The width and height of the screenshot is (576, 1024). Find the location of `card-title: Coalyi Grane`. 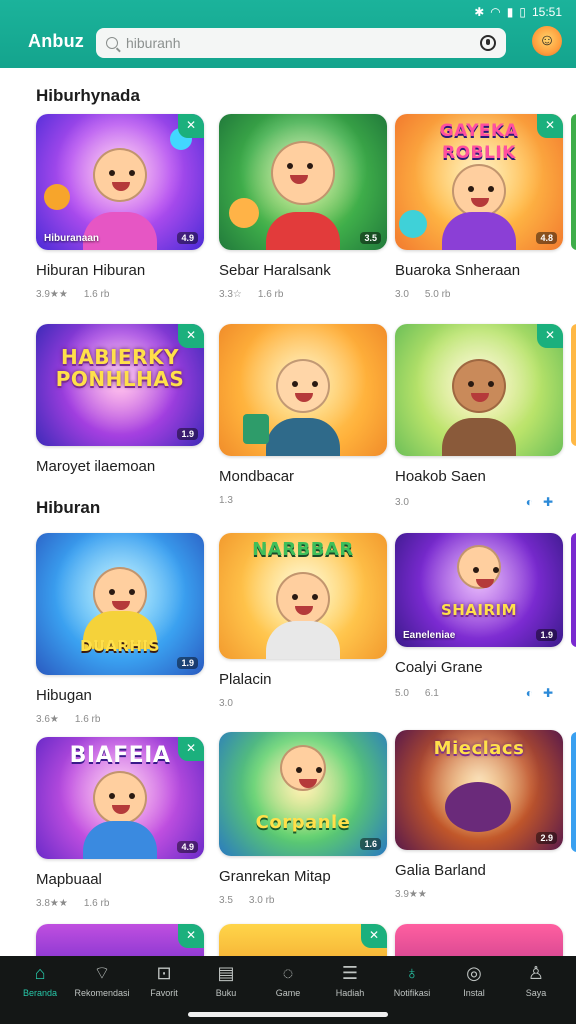

card-title: Coalyi Grane is located at coordinates (439, 667).